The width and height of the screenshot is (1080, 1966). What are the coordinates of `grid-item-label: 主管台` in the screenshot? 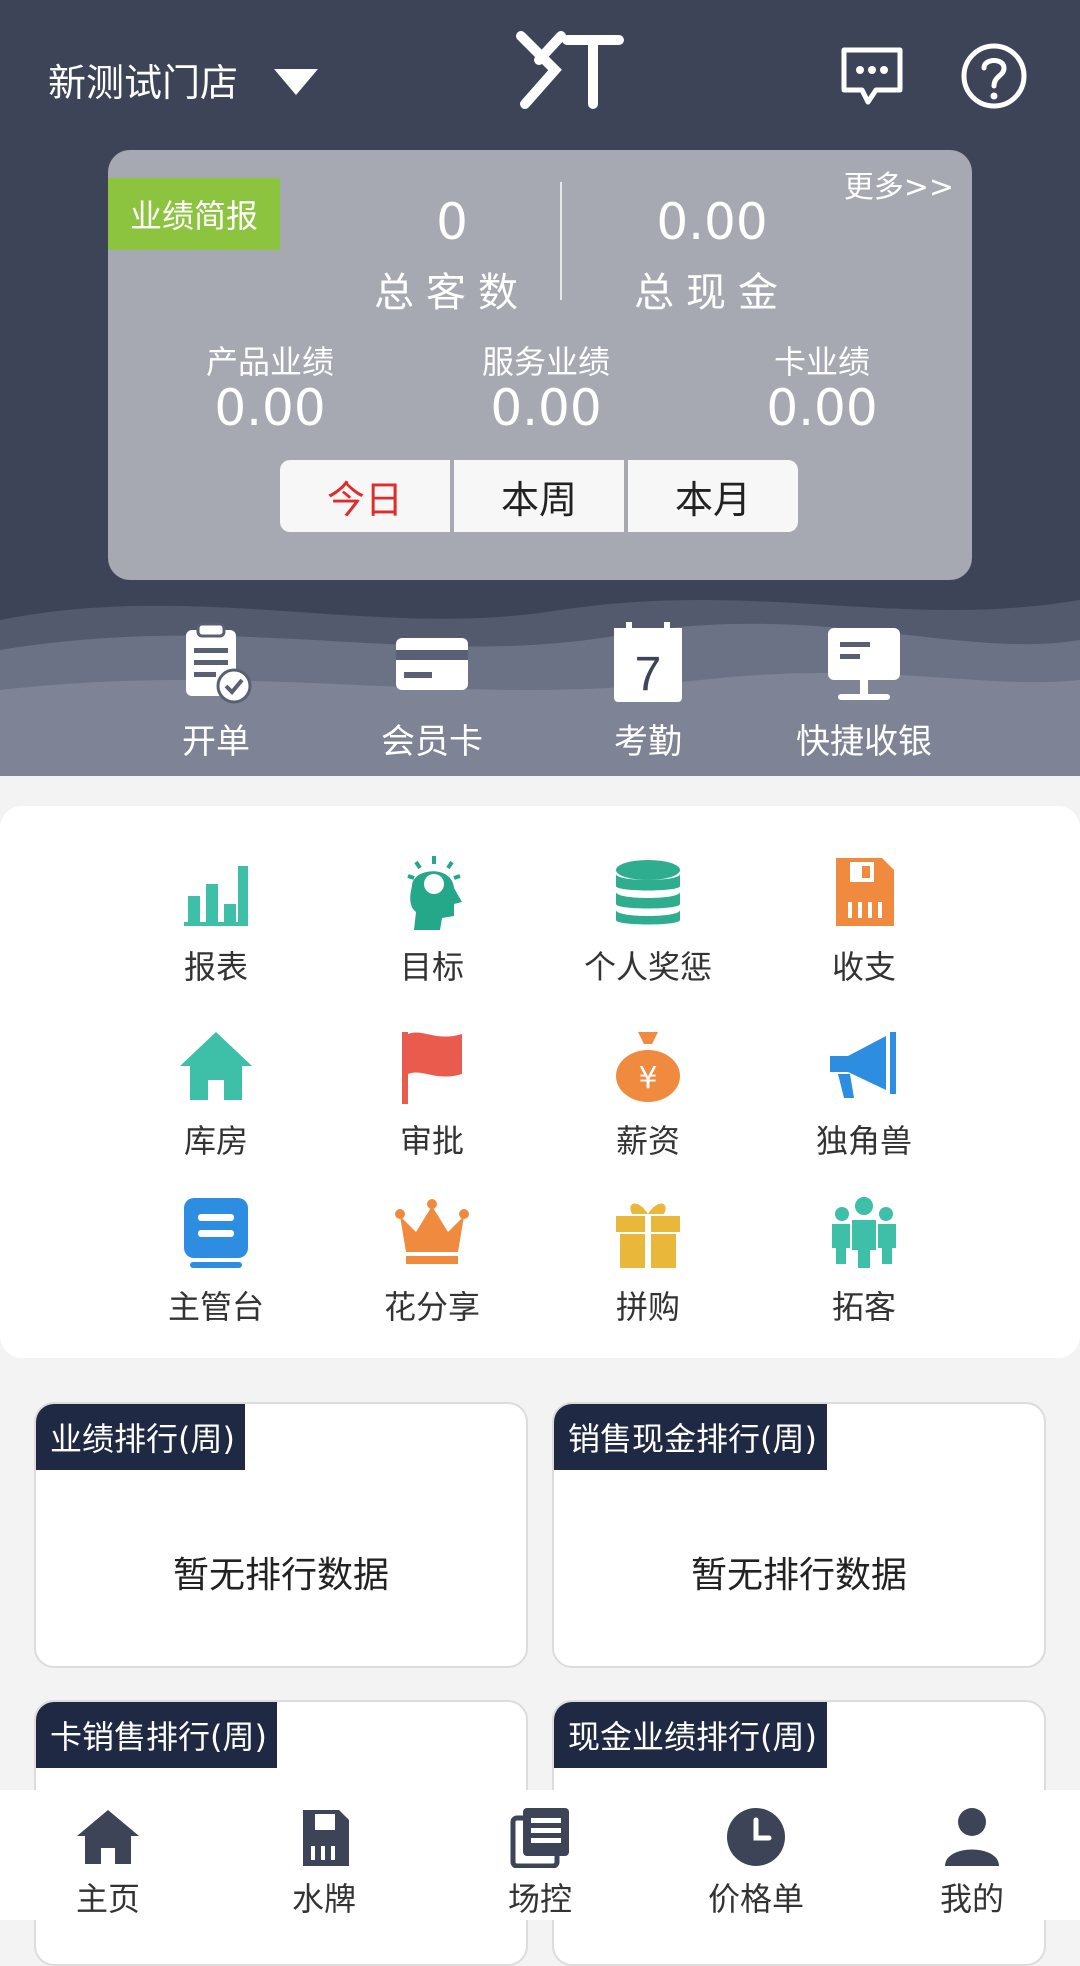 It's located at (215, 1307).